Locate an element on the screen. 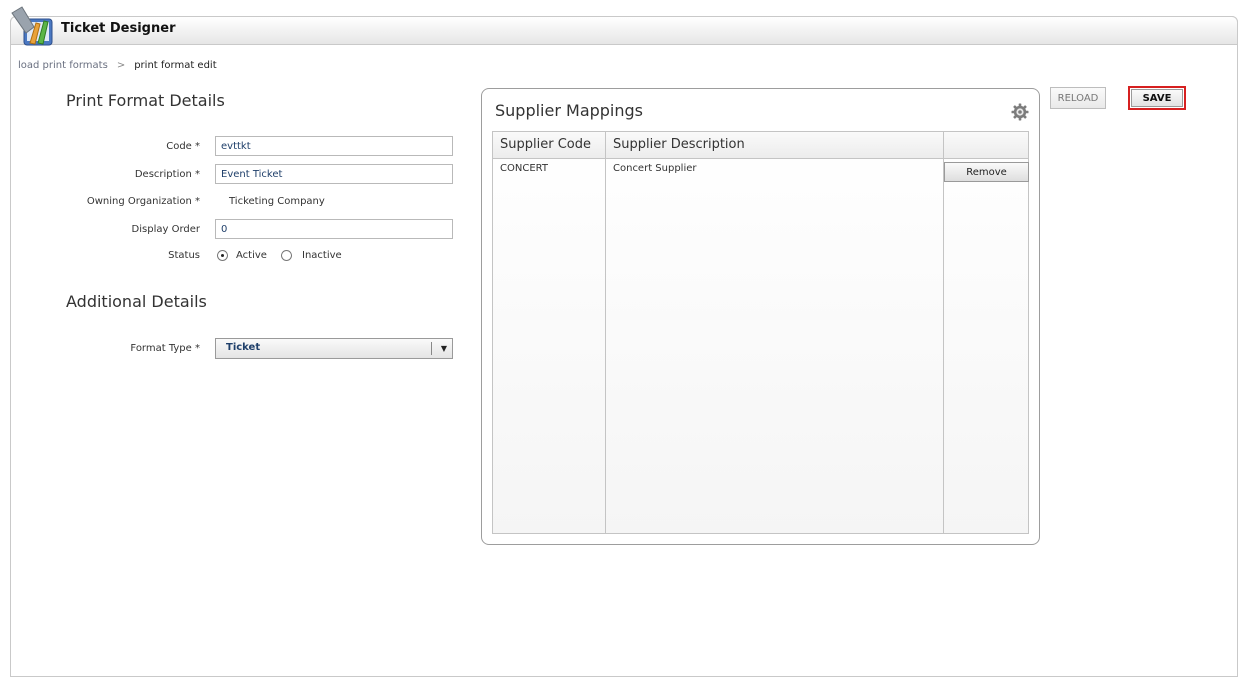  table-cell-supplier-description: Concert Supplier is located at coordinates (655, 168).